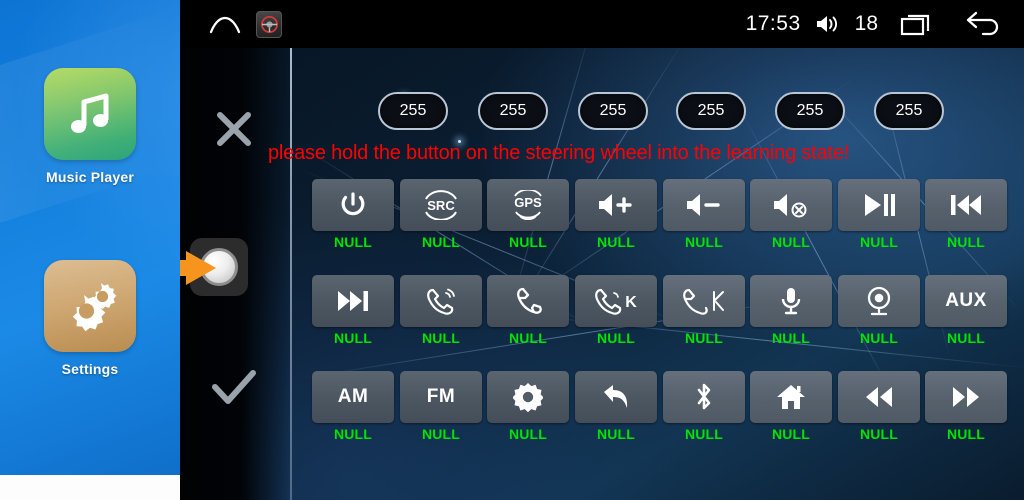 Image resolution: width=1024 pixels, height=500 pixels. Describe the element at coordinates (866, 23) in the screenshot. I see `status-volume-value: 18` at that location.